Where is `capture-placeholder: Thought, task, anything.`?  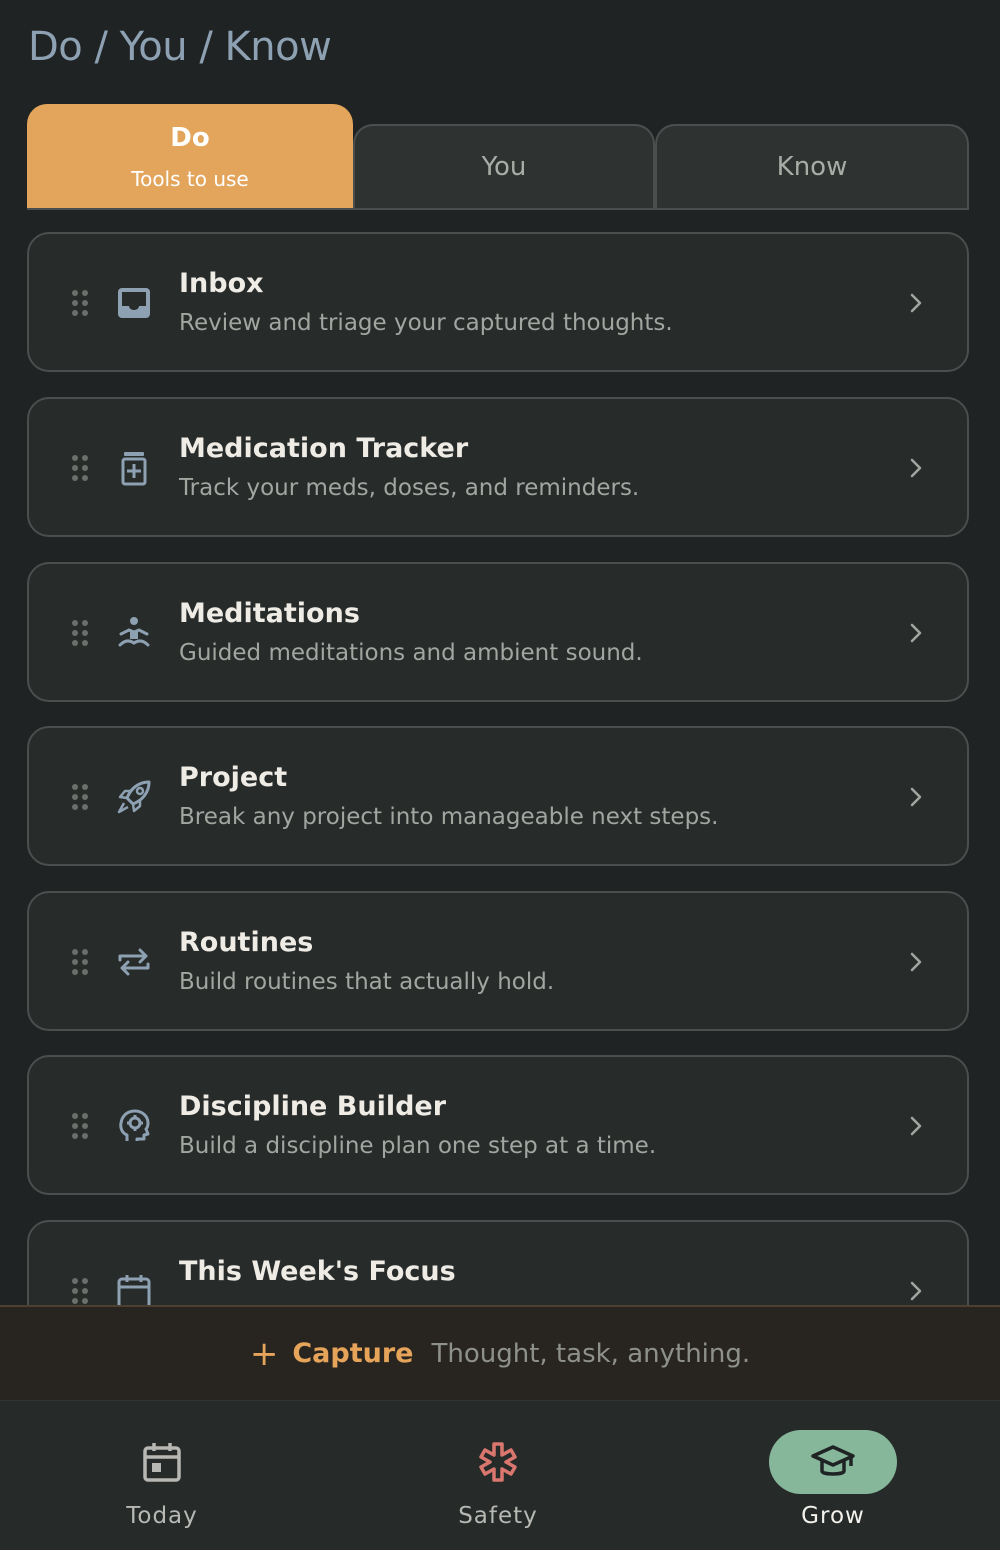
capture-placeholder: Thought, task, anything. is located at coordinates (591, 1353).